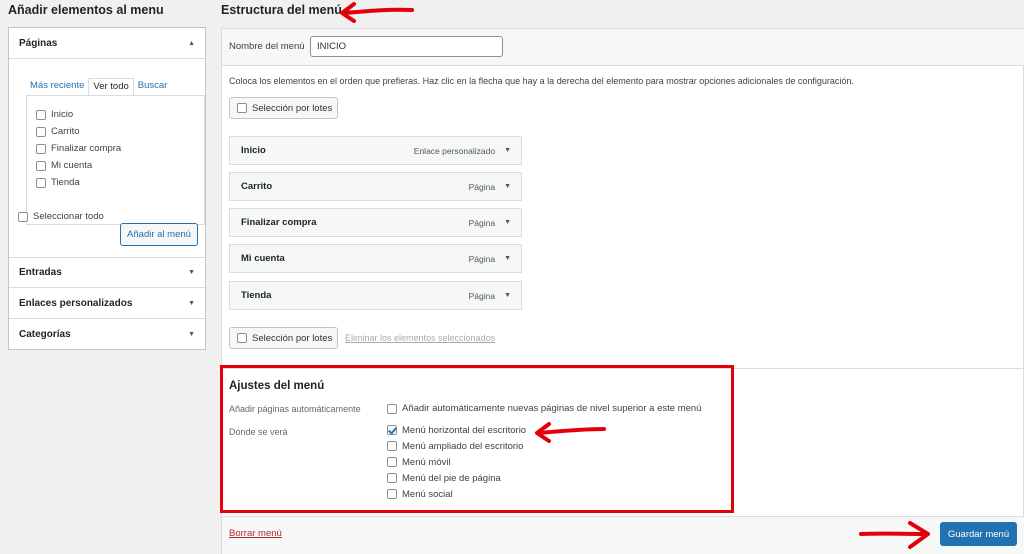  I want to click on menu-item-title: Finalizar compra, so click(279, 222).